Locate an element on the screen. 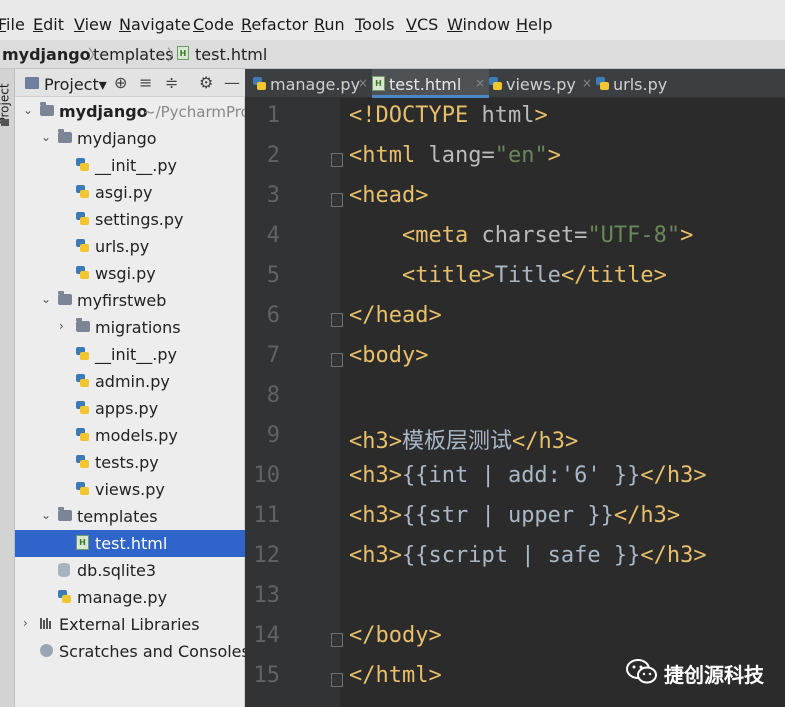 The image size is (785, 707). menu-label-rest: un is located at coordinates (334, 24).